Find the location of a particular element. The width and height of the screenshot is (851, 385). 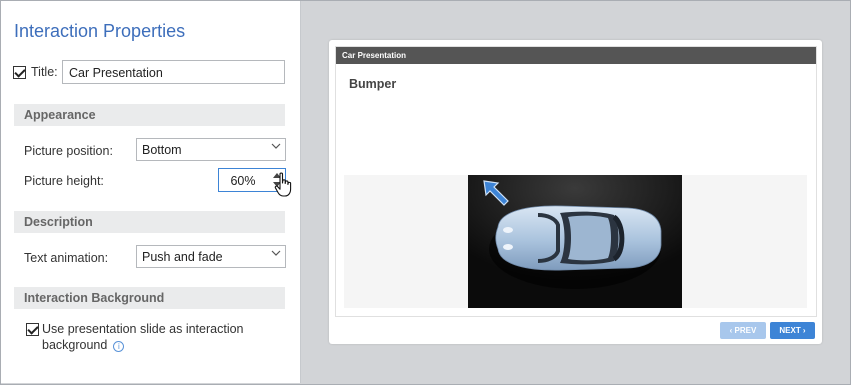

picture-height-value: 60% is located at coordinates (243, 181).